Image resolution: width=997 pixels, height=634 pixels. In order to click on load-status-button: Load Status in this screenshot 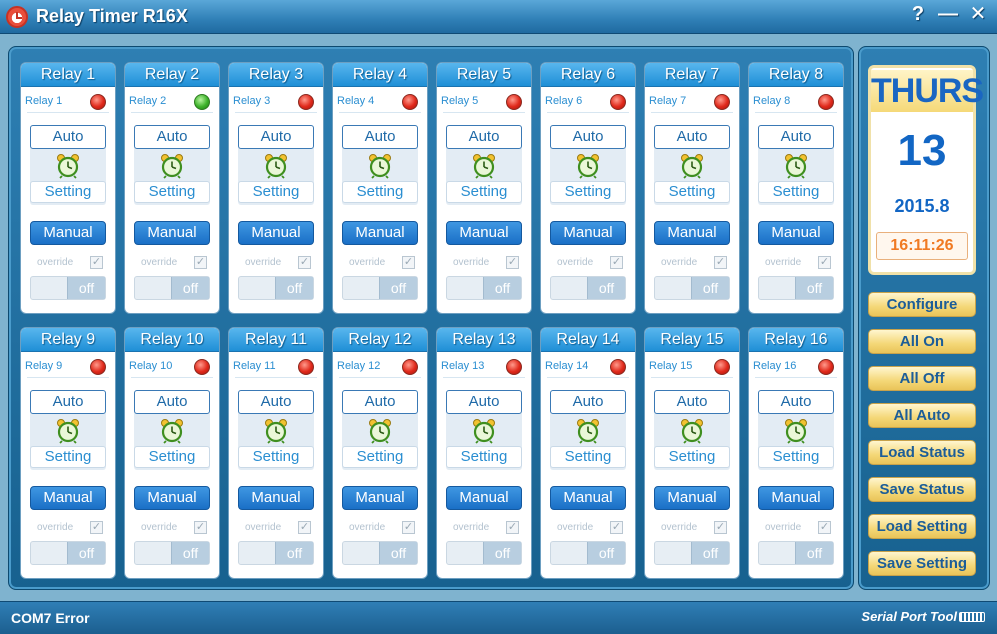, I will do `click(922, 452)`.